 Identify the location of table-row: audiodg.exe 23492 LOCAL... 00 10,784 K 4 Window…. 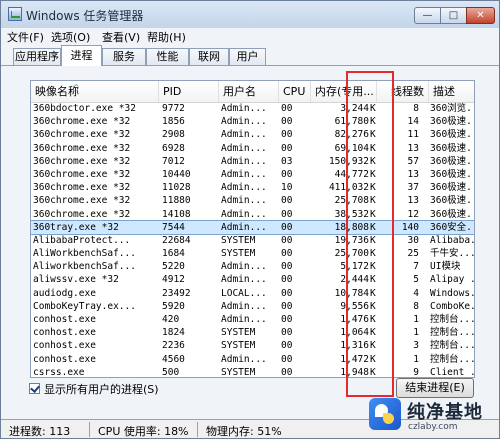
(252, 293).